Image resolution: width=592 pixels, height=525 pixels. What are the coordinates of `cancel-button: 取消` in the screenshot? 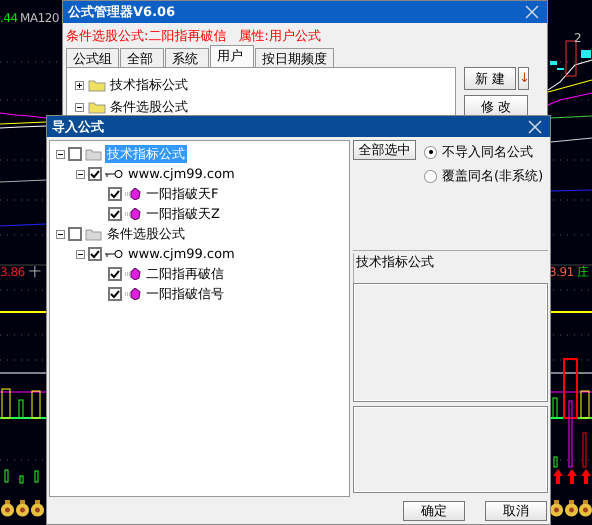 It's located at (516, 511).